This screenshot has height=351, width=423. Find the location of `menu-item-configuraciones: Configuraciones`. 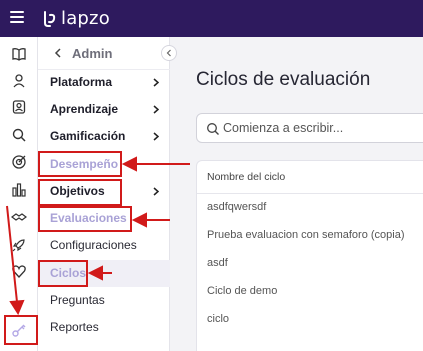

menu-item-configuraciones: Configuraciones is located at coordinates (104, 245).